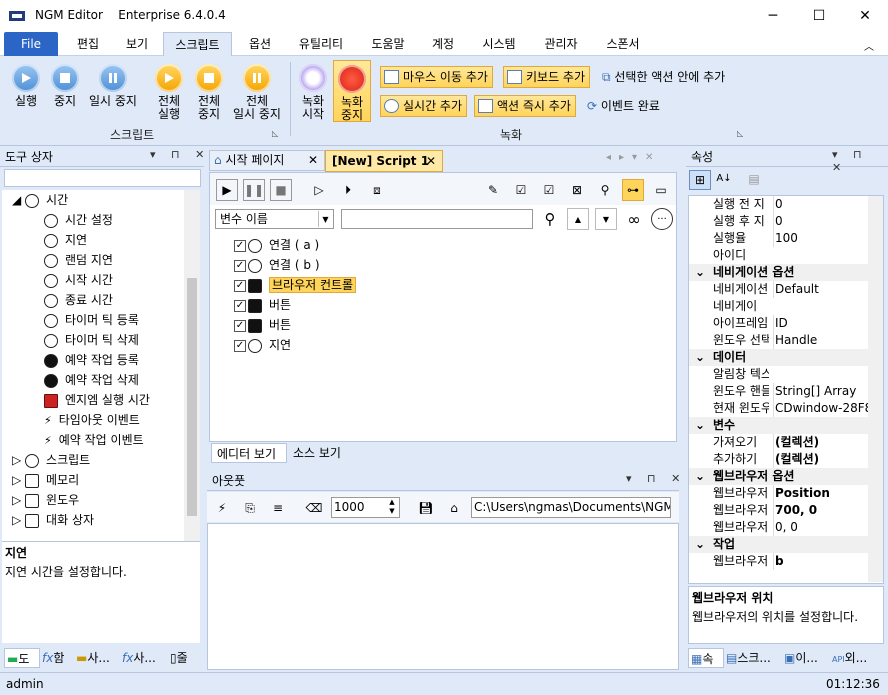 This screenshot has width=888, height=695. I want to click on more-icon: ···, so click(662, 219).